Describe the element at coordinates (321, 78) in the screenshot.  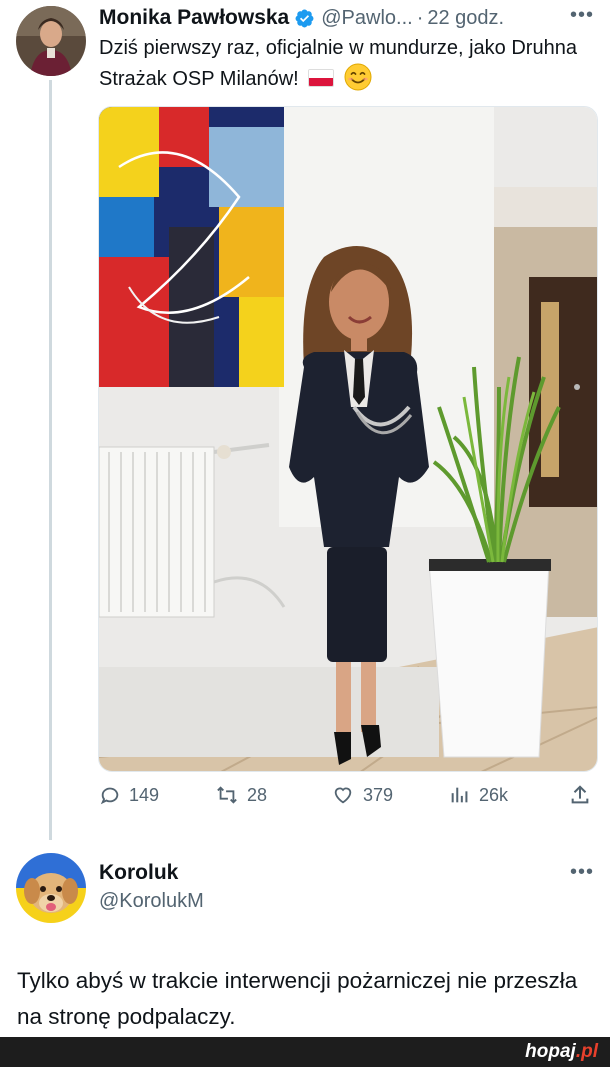
I see `flag-poland-icon` at that location.